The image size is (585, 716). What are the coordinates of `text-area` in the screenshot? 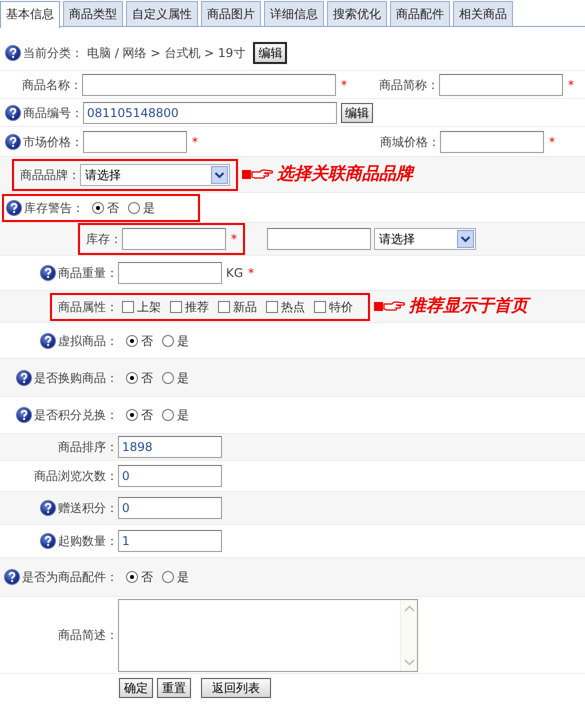 It's located at (268, 635).